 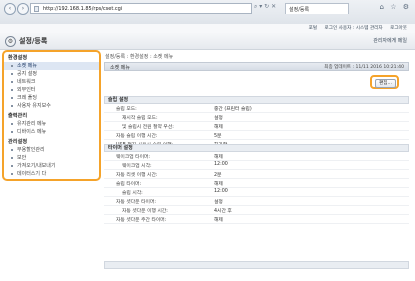 What do you see at coordinates (136, 202) in the screenshot?
I see `row-label: 자동 셧다운 타이머:` at bounding box center [136, 202].